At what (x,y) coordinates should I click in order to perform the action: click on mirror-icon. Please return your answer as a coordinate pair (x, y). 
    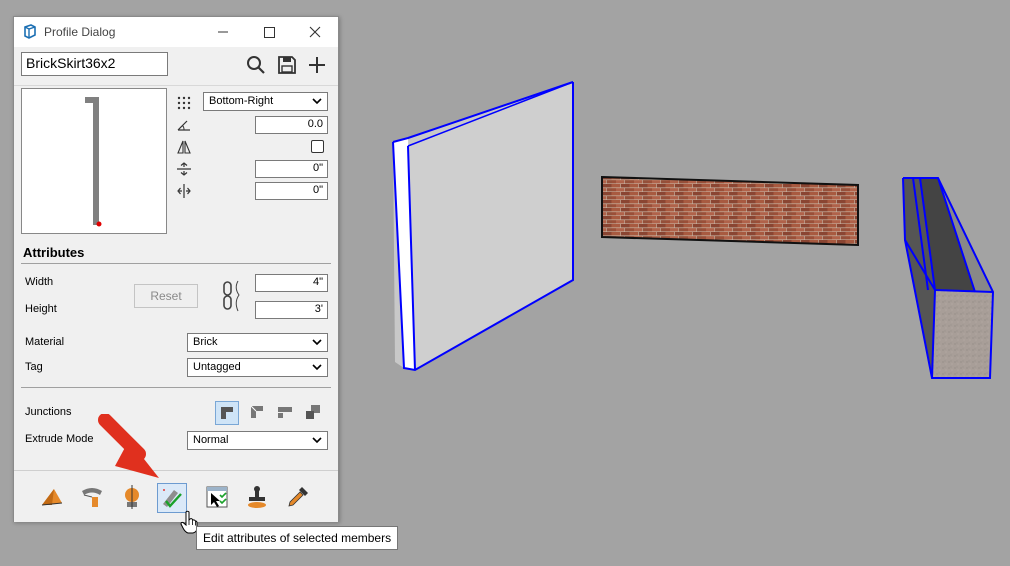
    Looking at the image, I should click on (184, 147).